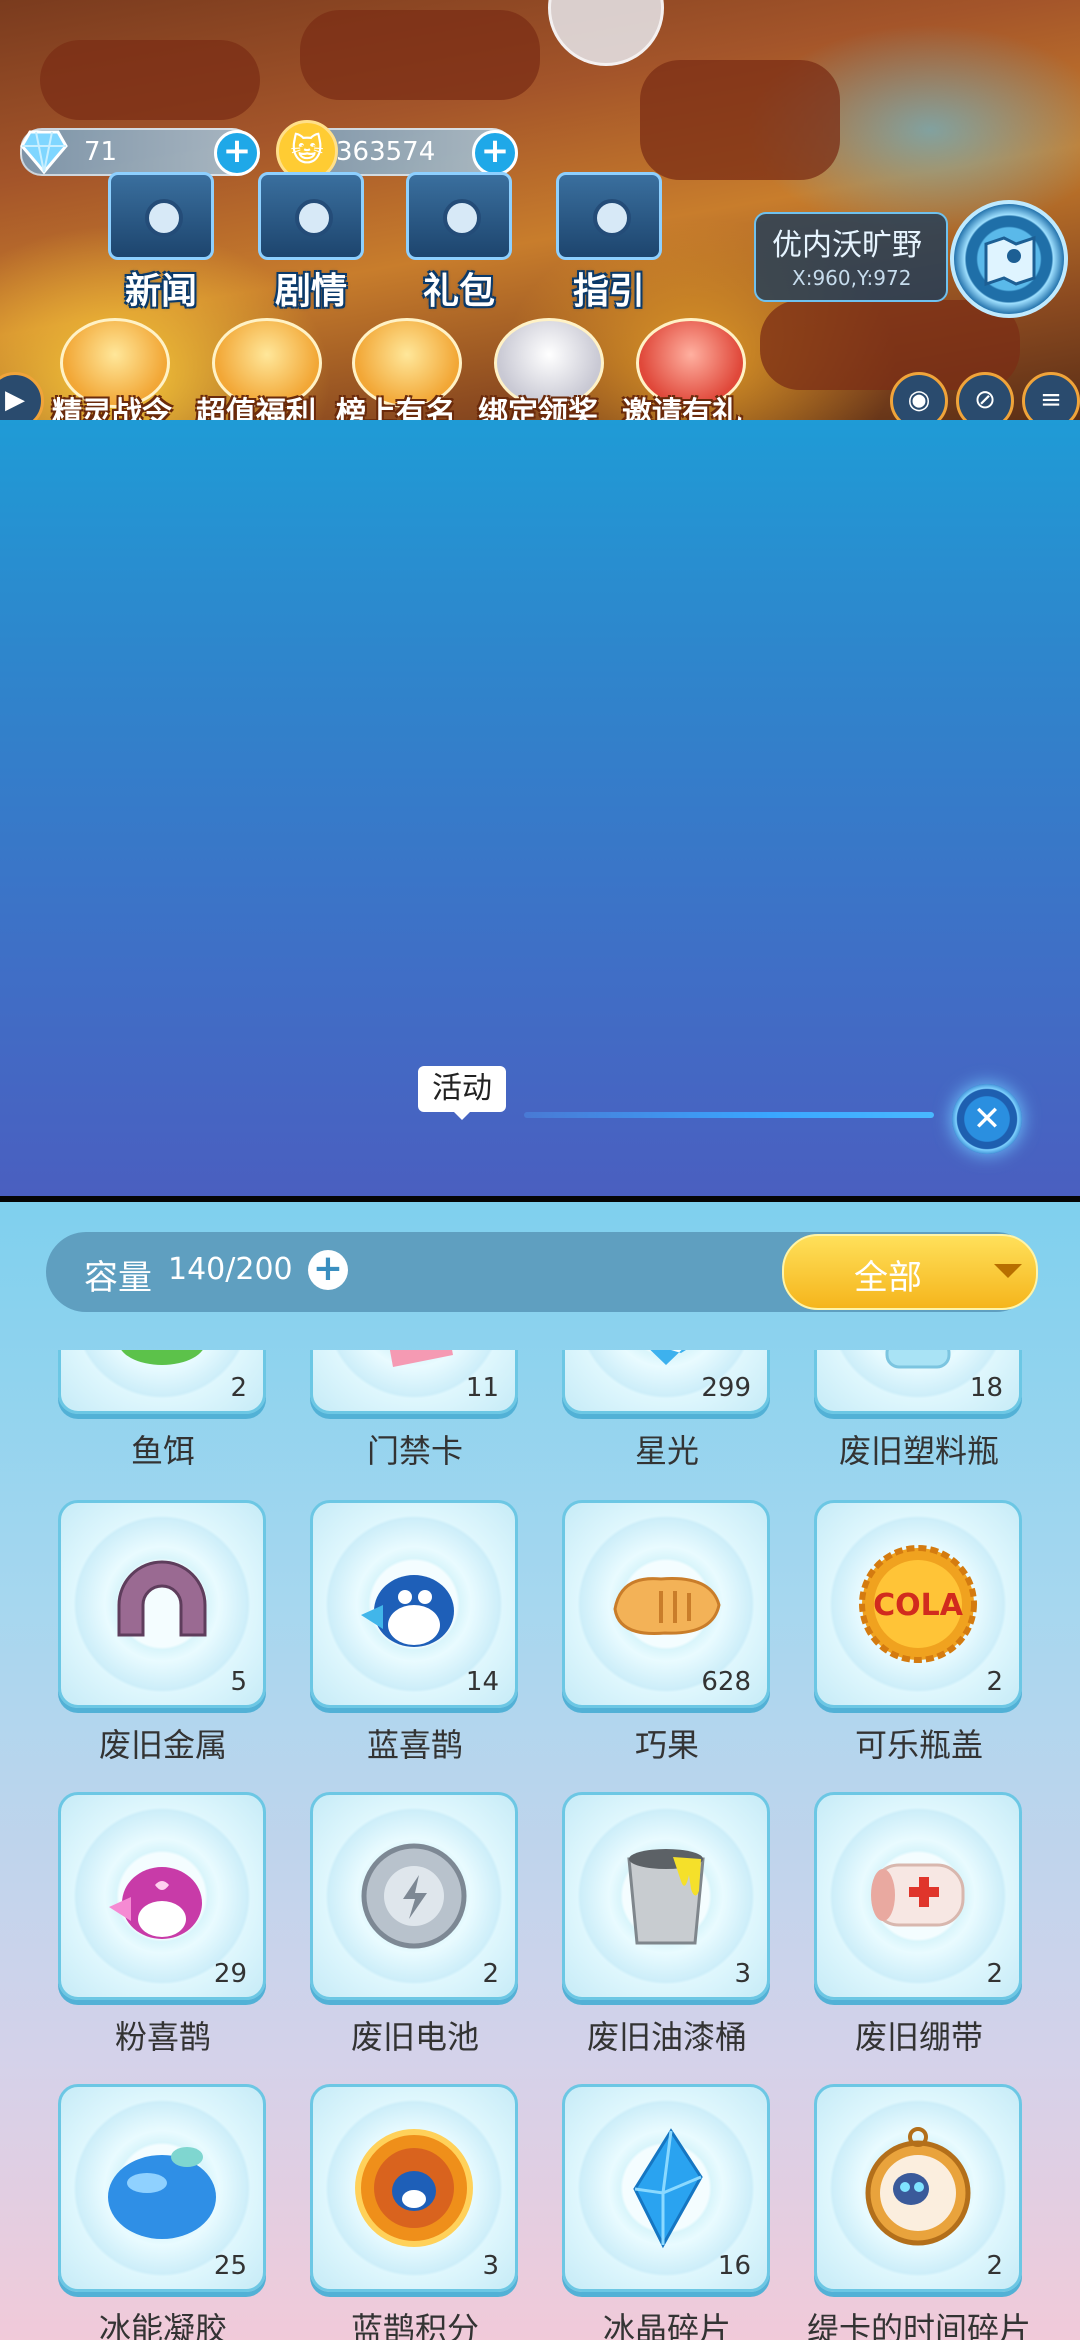  I want to click on paint-bucket-icon, so click(666, 1897).